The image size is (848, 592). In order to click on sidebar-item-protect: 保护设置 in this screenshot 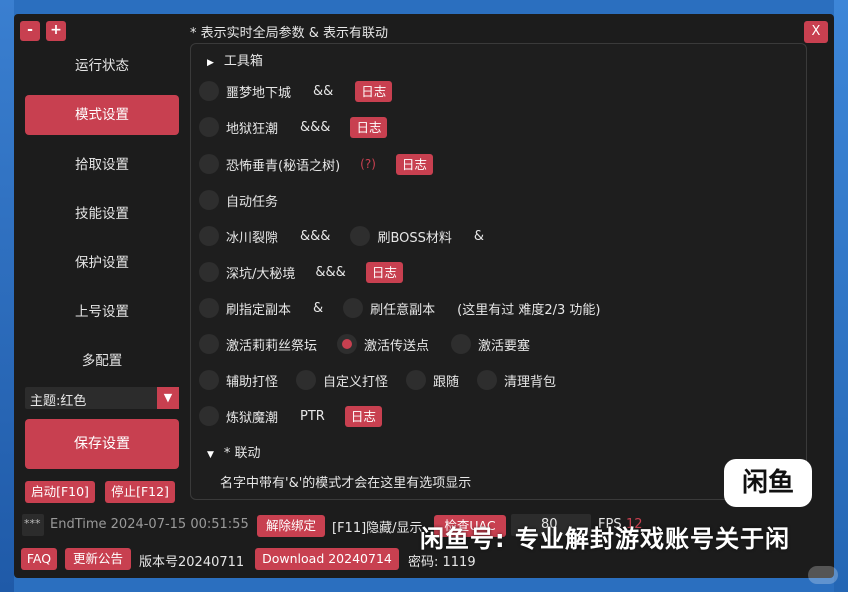, I will do `click(102, 263)`.